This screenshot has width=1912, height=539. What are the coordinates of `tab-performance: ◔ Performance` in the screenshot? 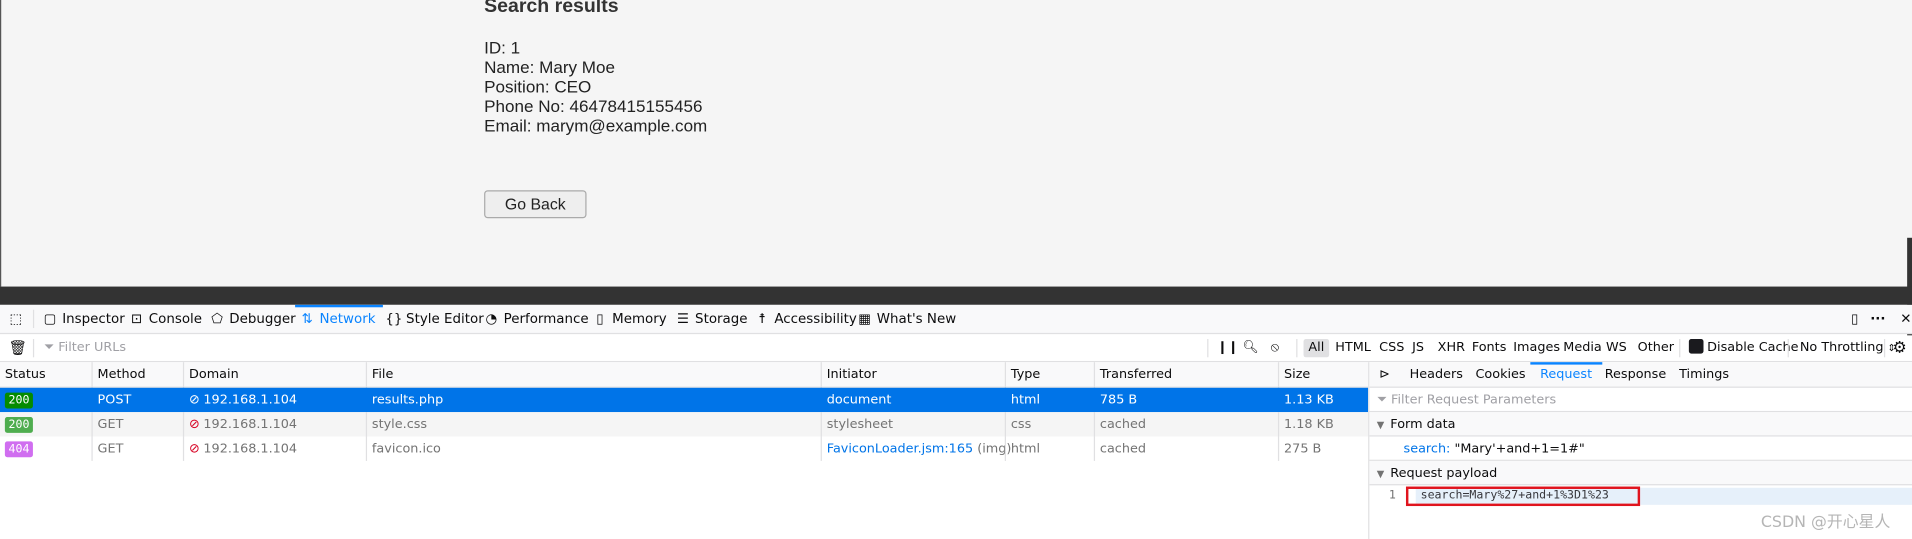 It's located at (536, 319).